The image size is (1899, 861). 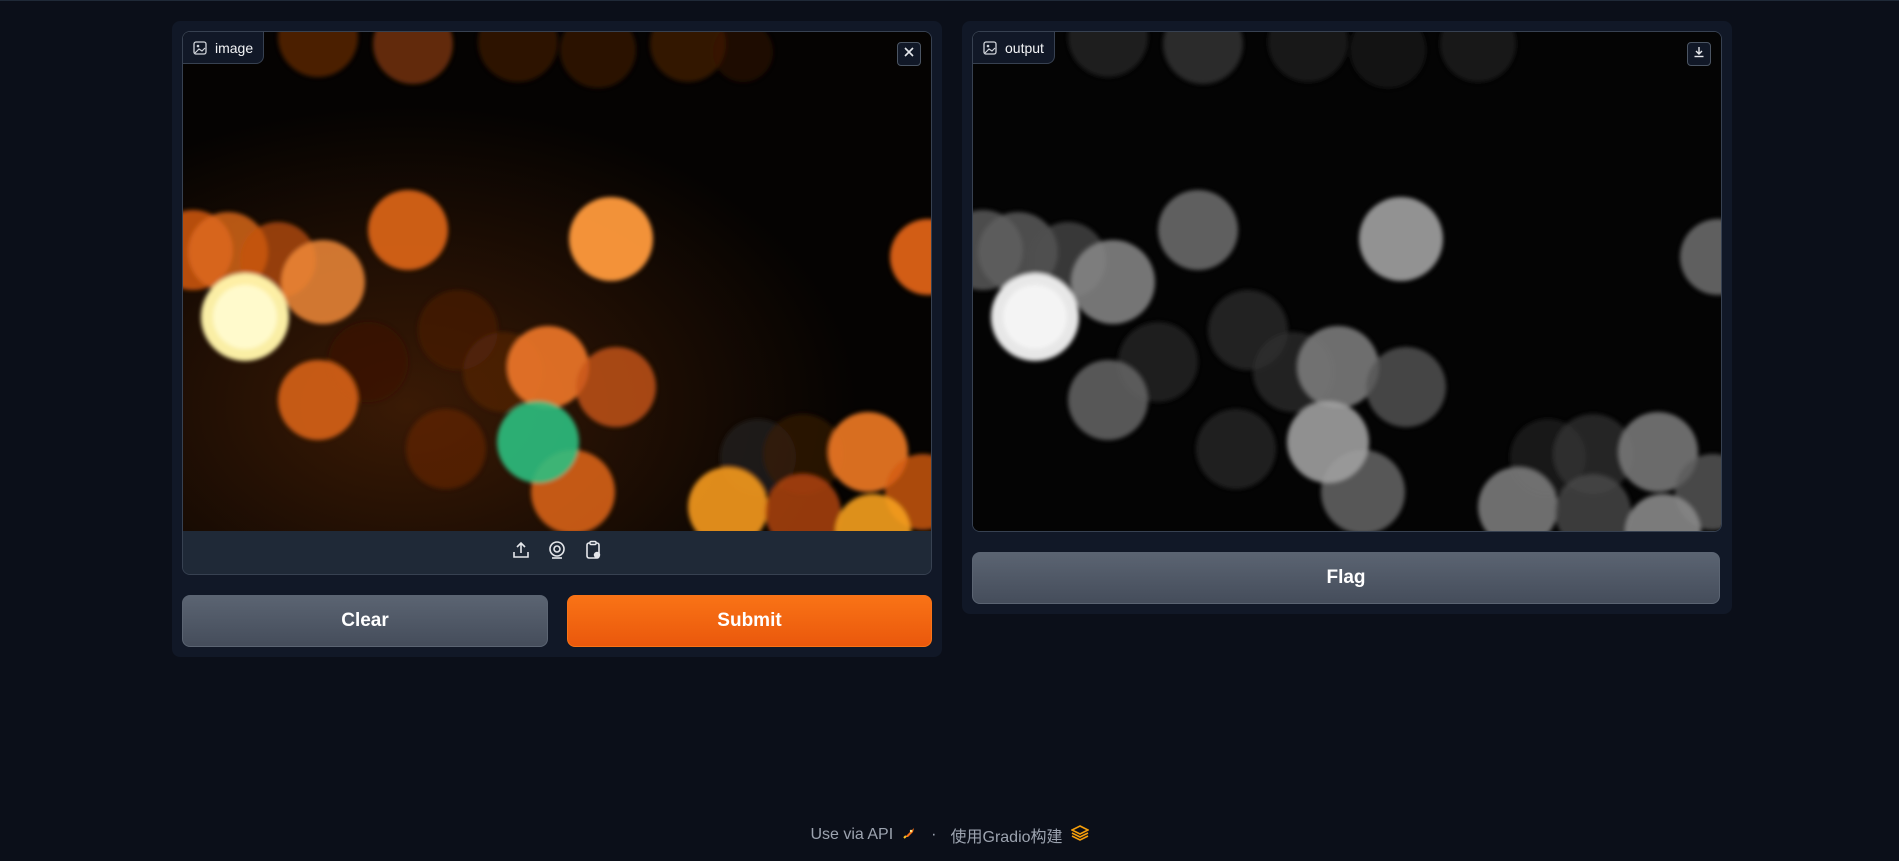 I want to click on footer: Use via API · 使用Gradio构建, so click(x=949, y=835).